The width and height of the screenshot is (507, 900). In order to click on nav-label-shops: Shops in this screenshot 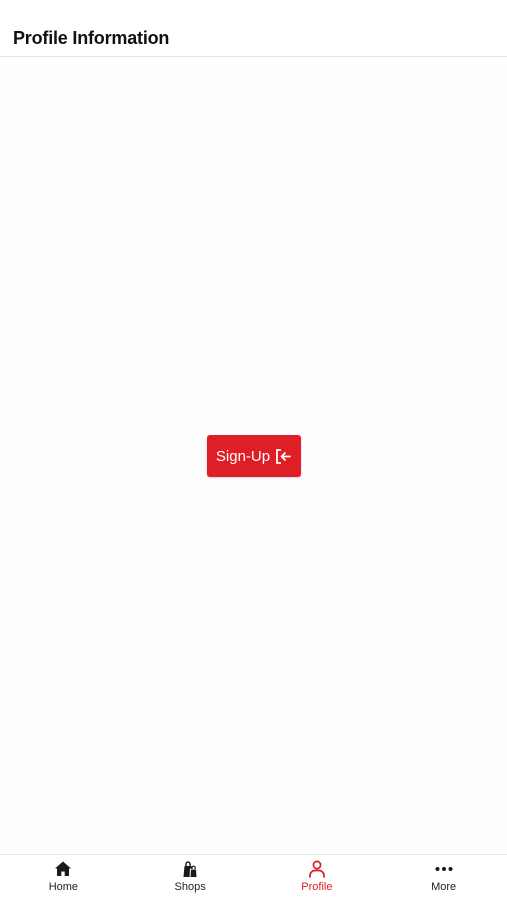, I will do `click(190, 887)`.